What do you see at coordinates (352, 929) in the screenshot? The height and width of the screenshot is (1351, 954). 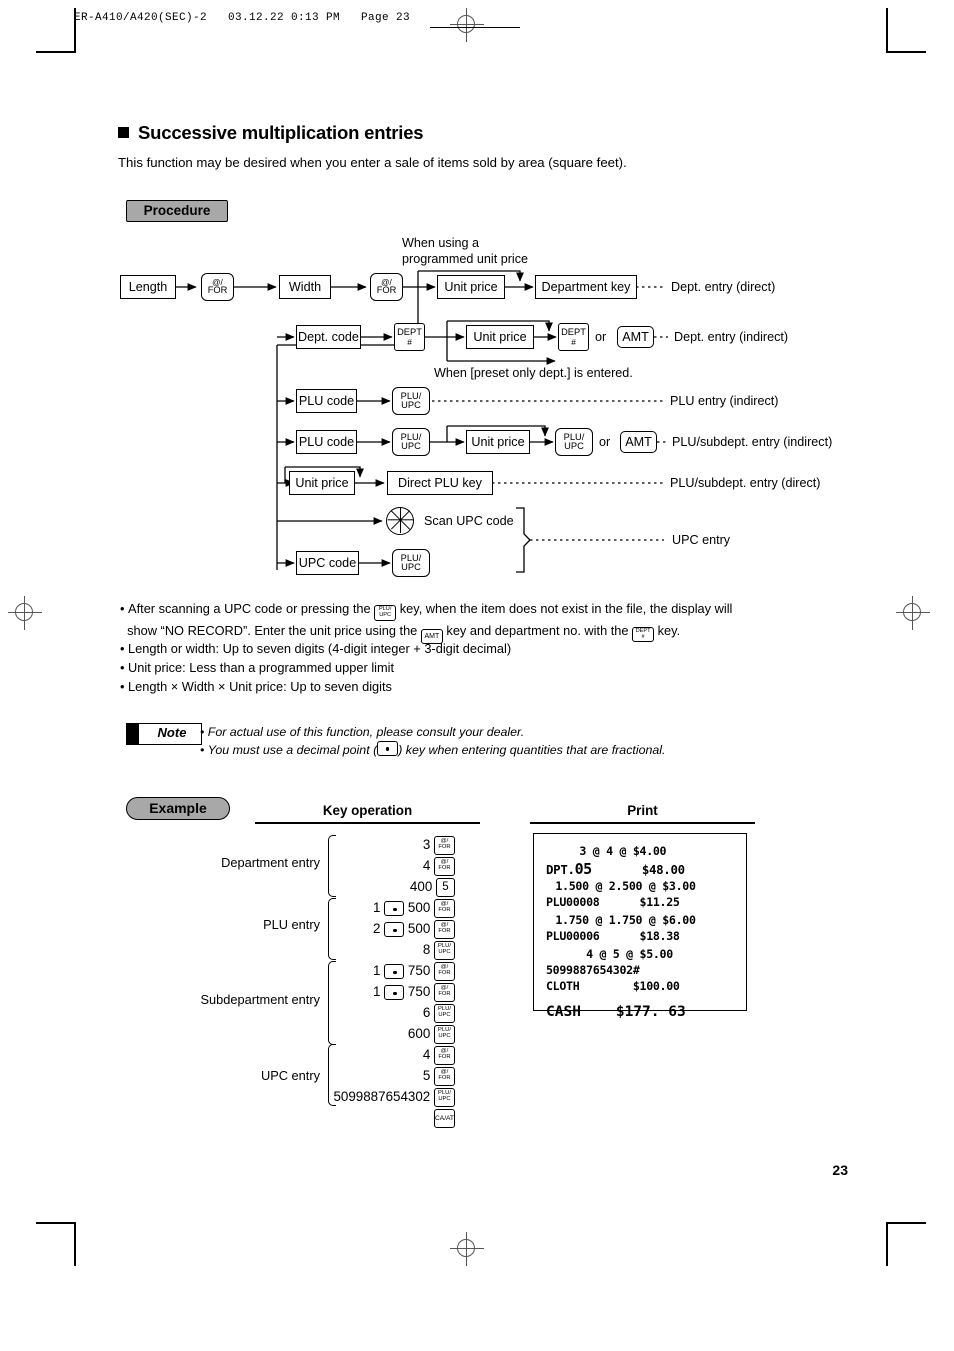 I see `op-row-plu-2: 2 500 @/FOR` at bounding box center [352, 929].